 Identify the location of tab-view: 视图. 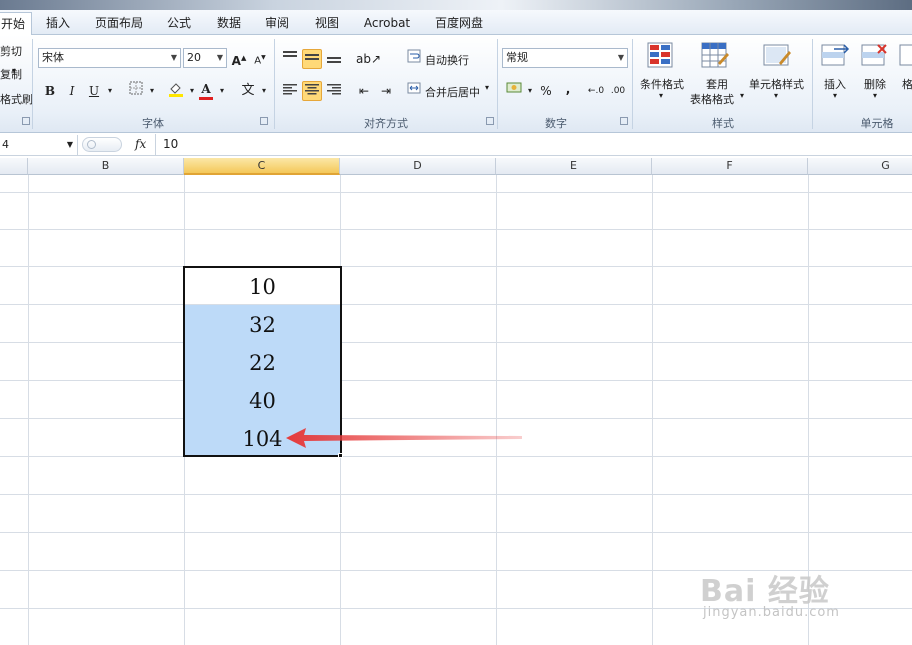
(327, 23).